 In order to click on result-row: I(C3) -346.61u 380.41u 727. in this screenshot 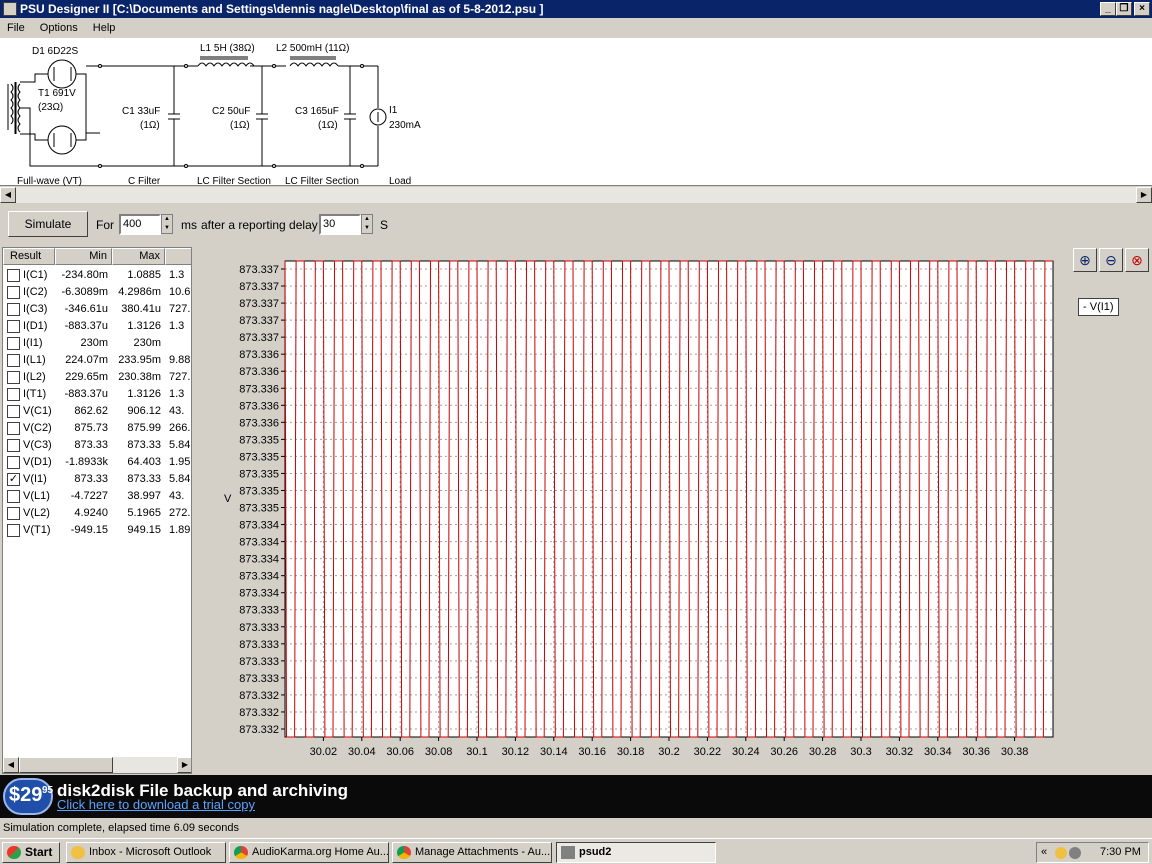, I will do `click(97, 309)`.